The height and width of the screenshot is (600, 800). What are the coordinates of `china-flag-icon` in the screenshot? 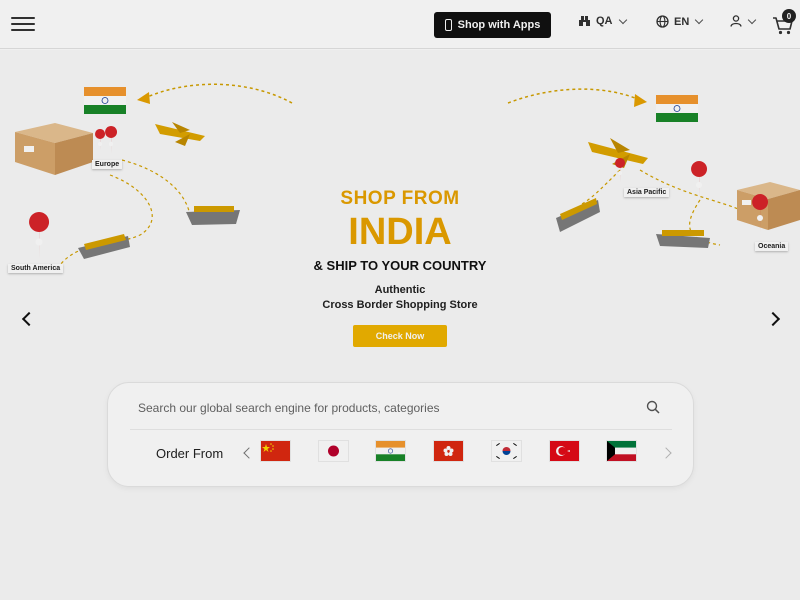 It's located at (275, 451).